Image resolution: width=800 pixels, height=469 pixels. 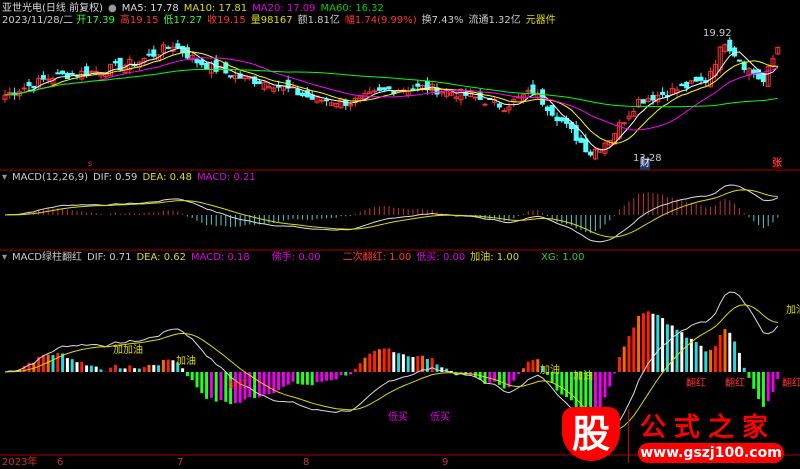 I want to click on watermark-logo: 股 公式之家 www.gszj100.com, so click(x=680, y=436).